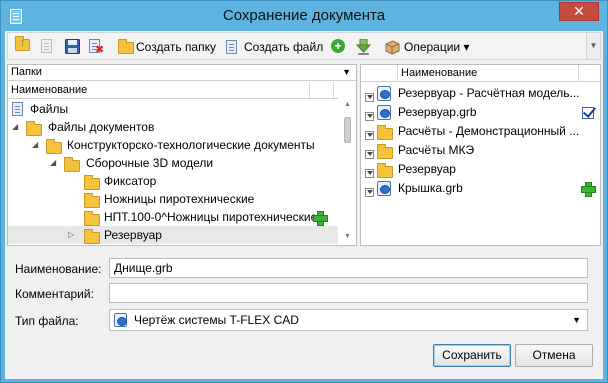  I want to click on tree-item-label: Файлы документов, so click(101, 127).